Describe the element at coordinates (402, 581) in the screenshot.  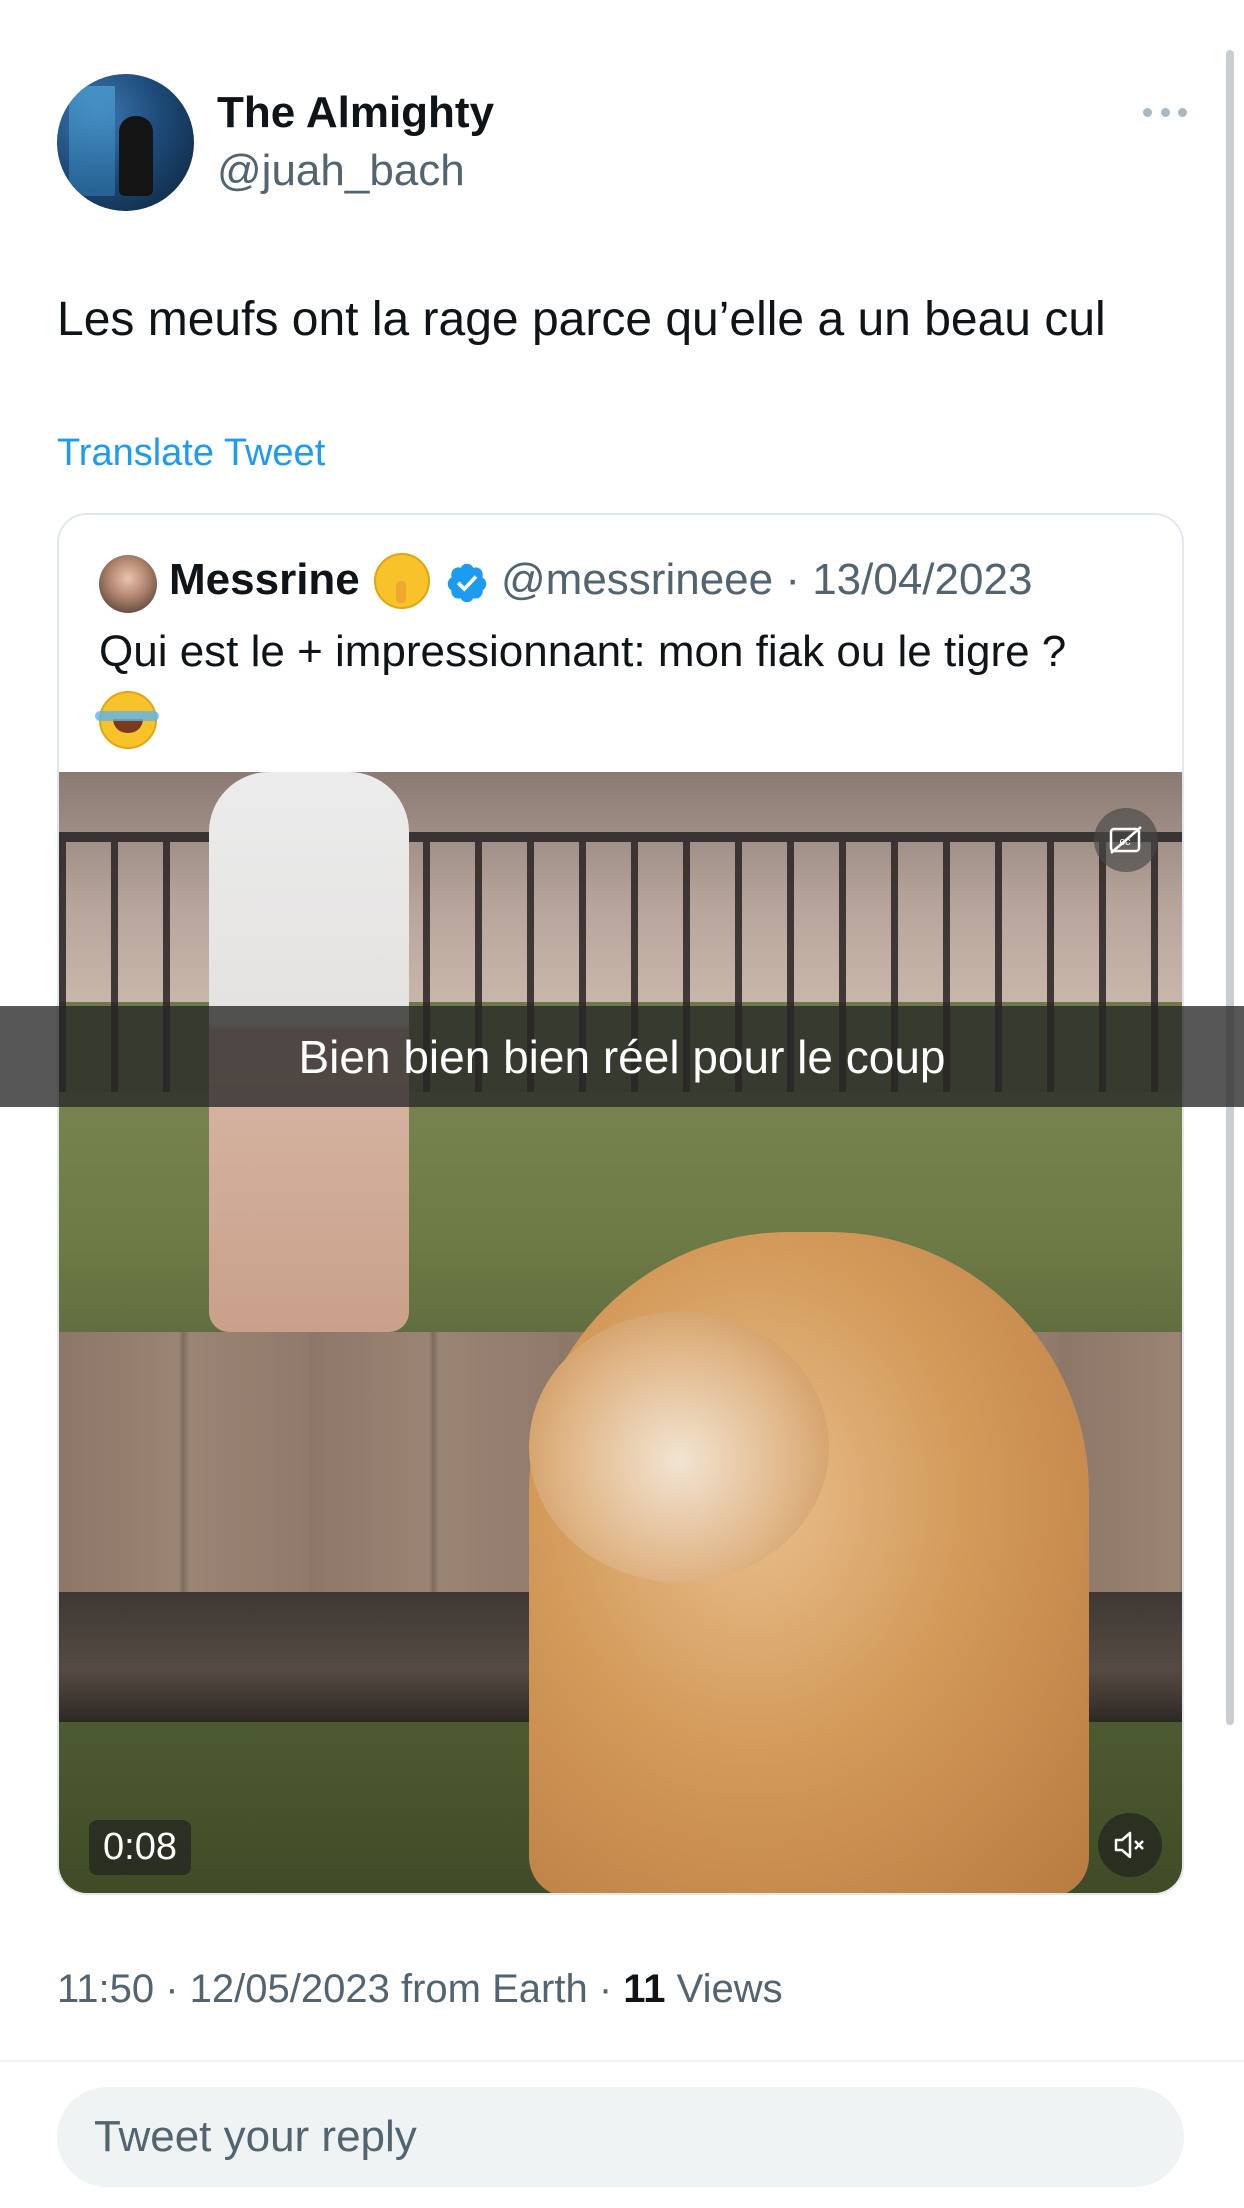
I see `shushing-face-emoji-icon` at that location.